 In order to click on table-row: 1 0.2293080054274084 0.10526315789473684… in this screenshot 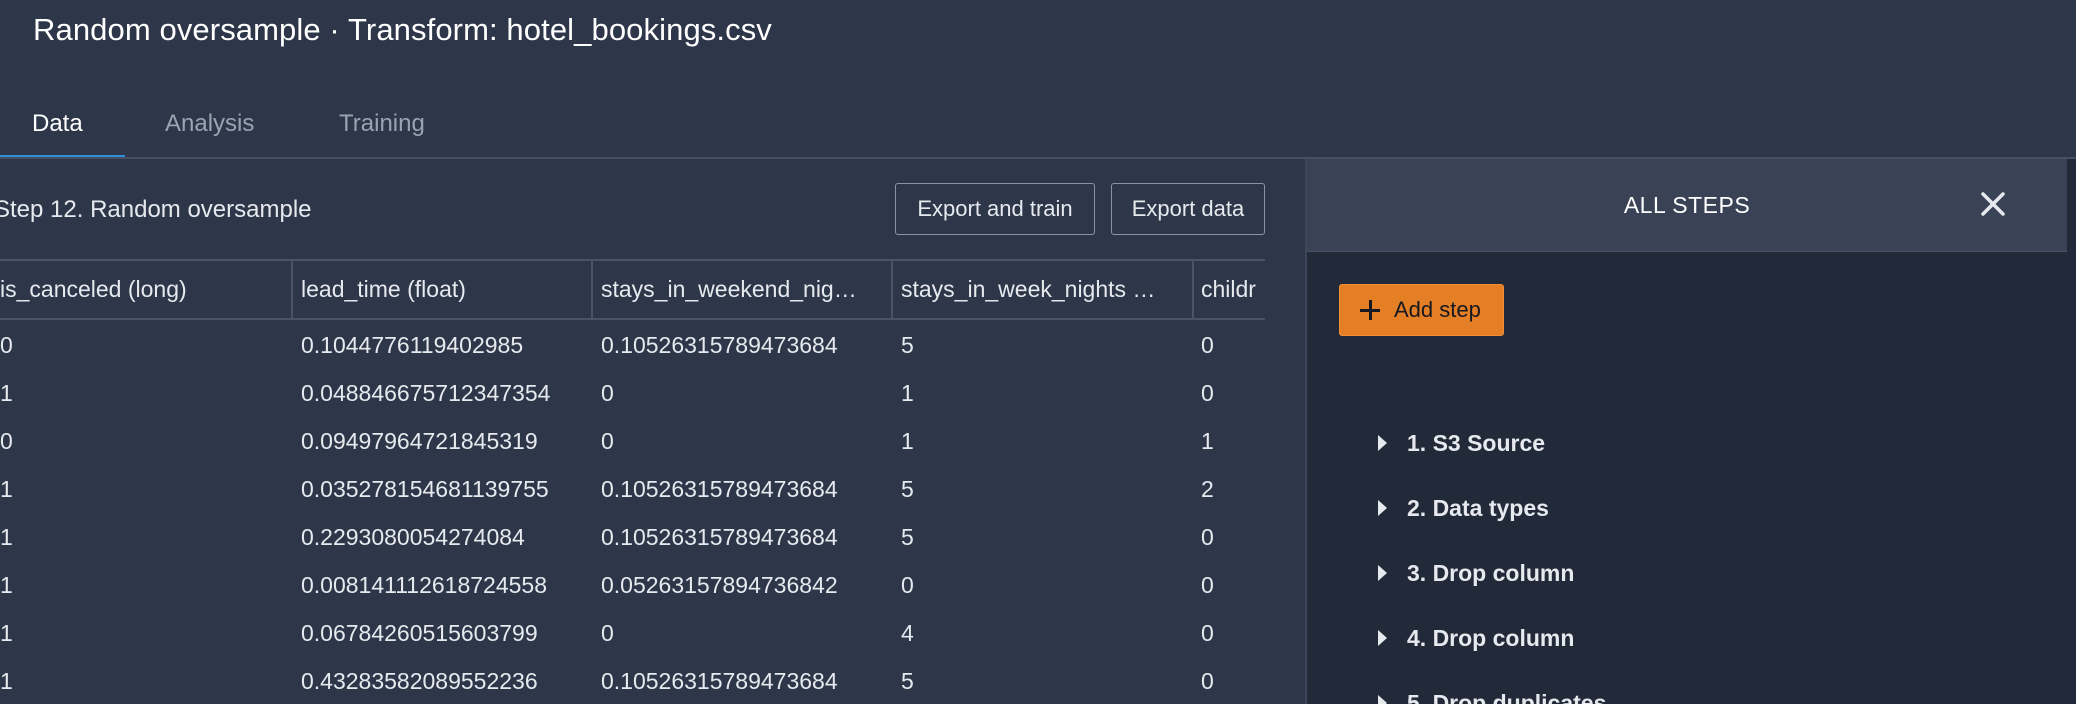, I will do `click(632, 537)`.